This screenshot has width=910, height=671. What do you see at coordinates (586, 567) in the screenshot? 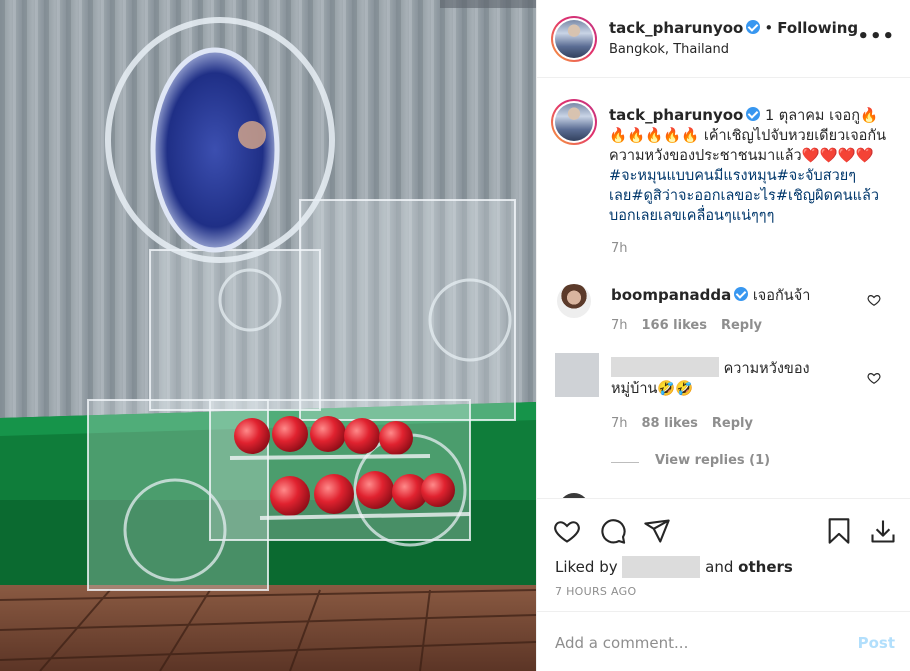
I see `liked-by-prefix: Liked by` at bounding box center [586, 567].